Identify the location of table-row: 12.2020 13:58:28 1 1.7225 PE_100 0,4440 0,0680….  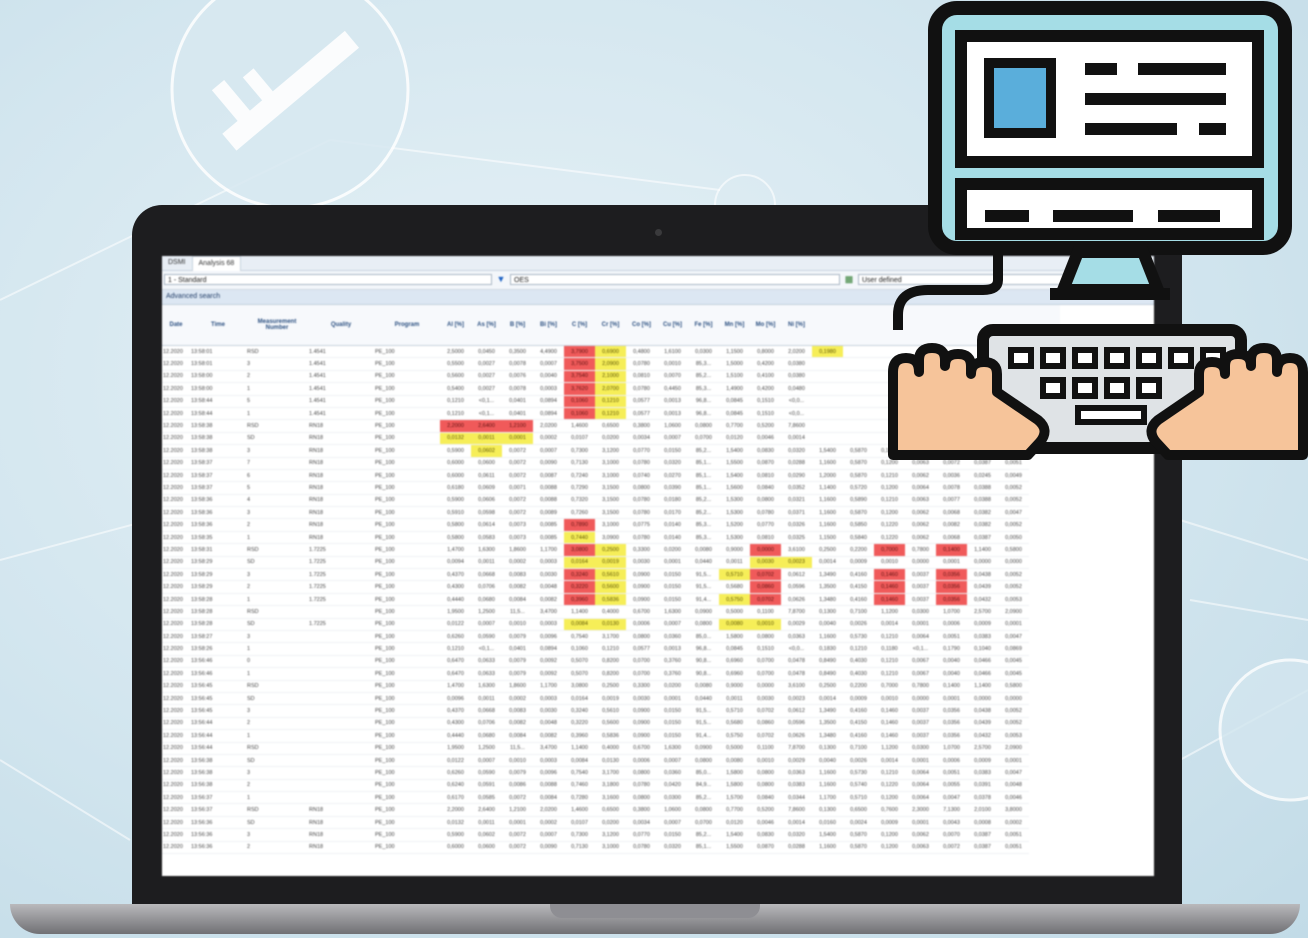
(611, 600).